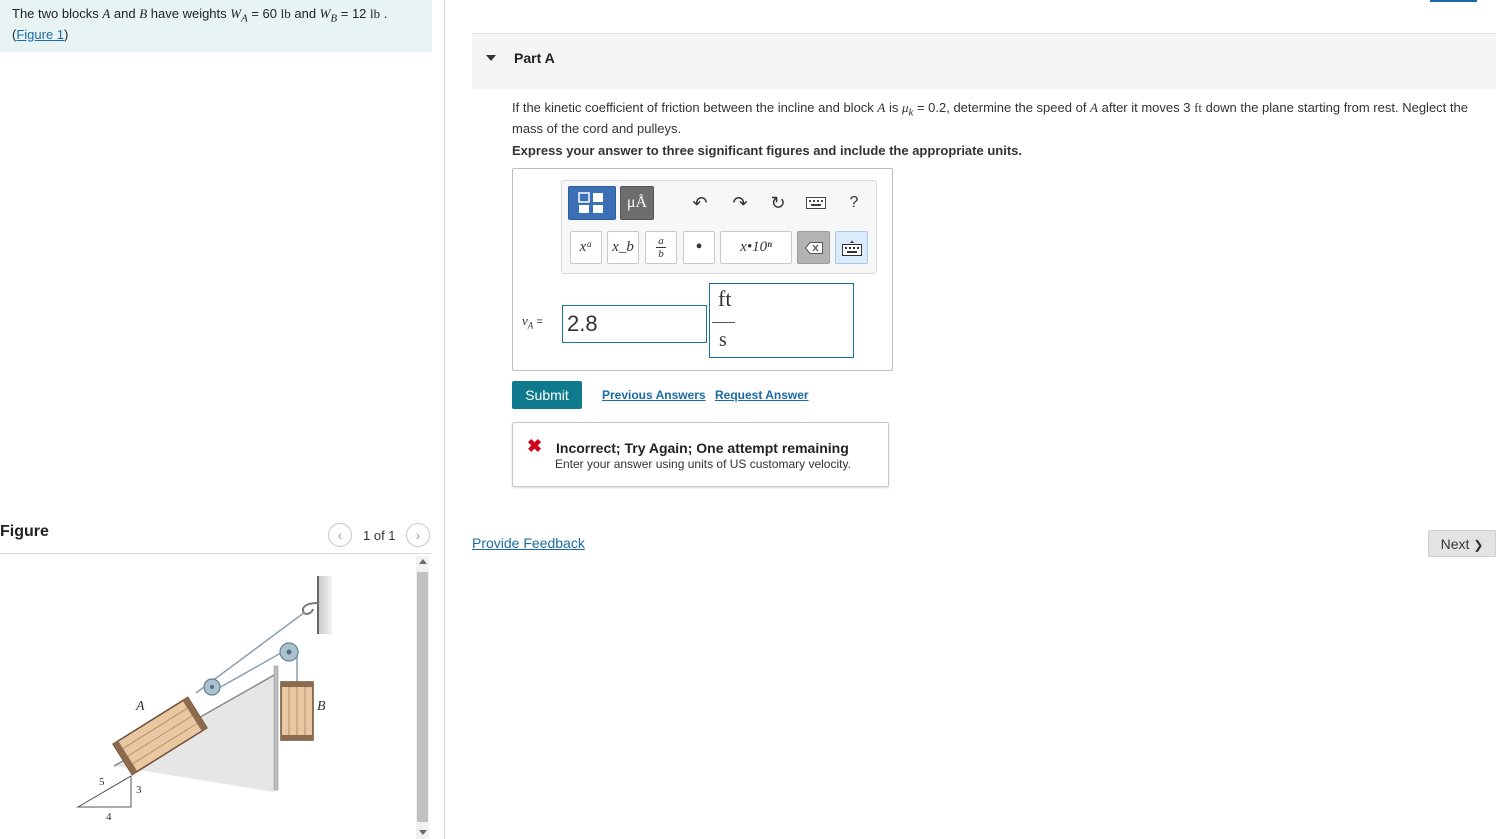 This screenshot has height=839, width=1507. Describe the element at coordinates (102, 782) in the screenshot. I see `label-slope-5: 5` at that location.